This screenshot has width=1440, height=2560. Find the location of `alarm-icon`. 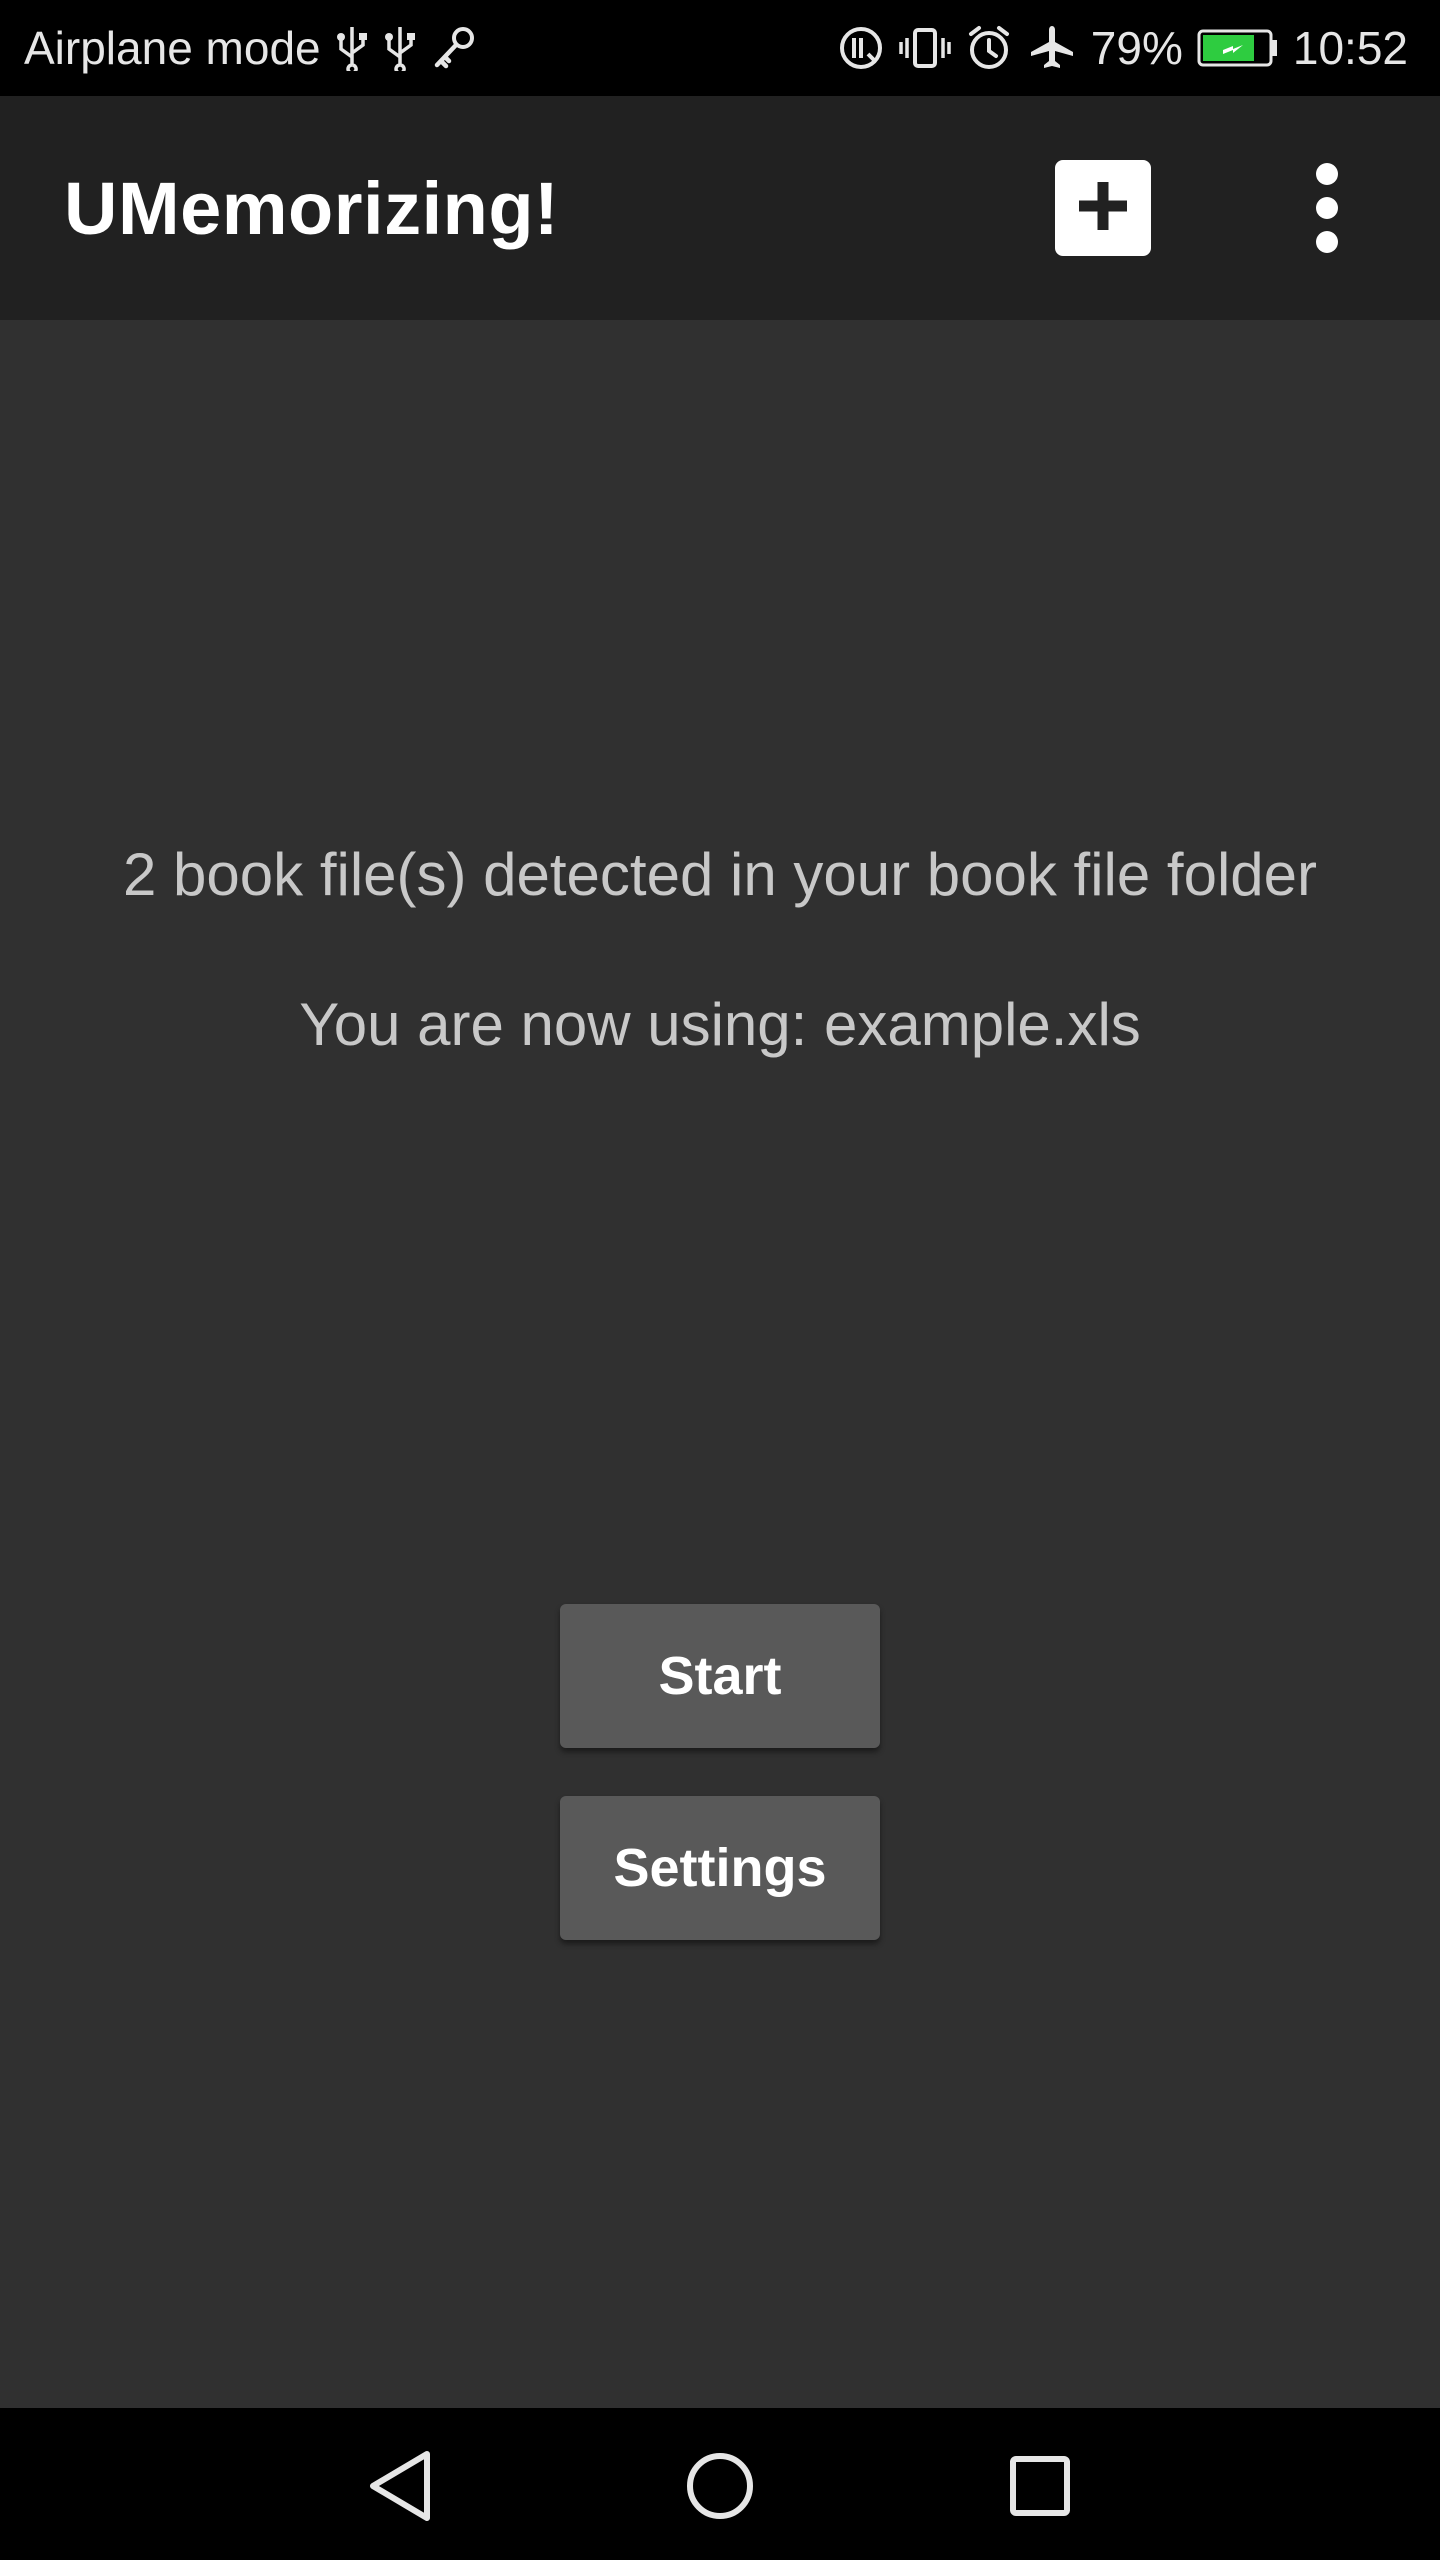

alarm-icon is located at coordinates (989, 48).